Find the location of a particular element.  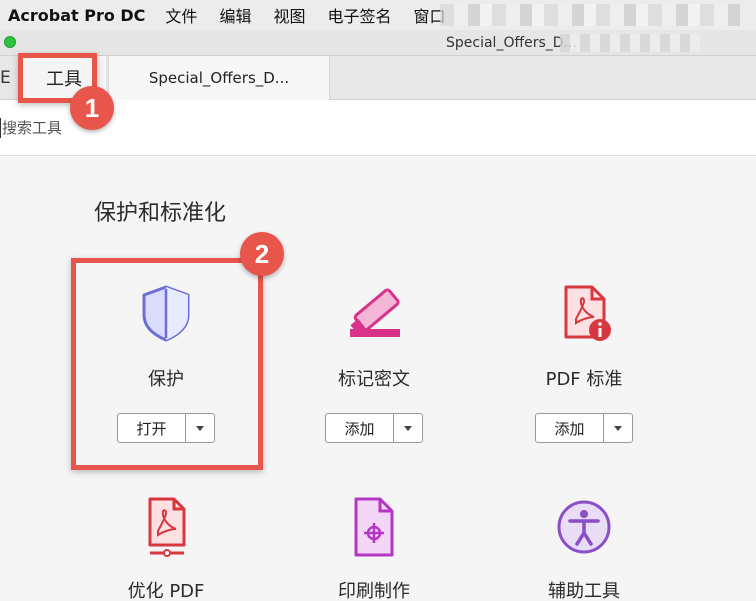

annotation-box-protect-tool is located at coordinates (167, 364).